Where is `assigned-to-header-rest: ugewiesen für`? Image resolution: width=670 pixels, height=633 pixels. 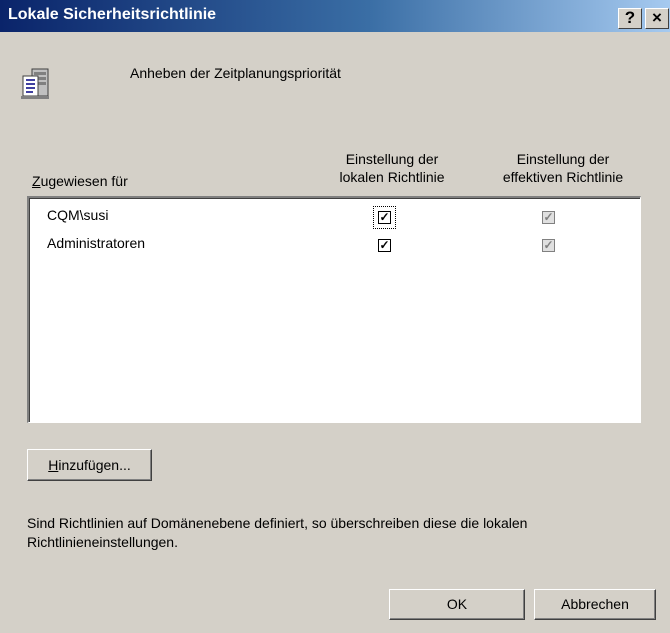 assigned-to-header-rest: ugewiesen für is located at coordinates (84, 181).